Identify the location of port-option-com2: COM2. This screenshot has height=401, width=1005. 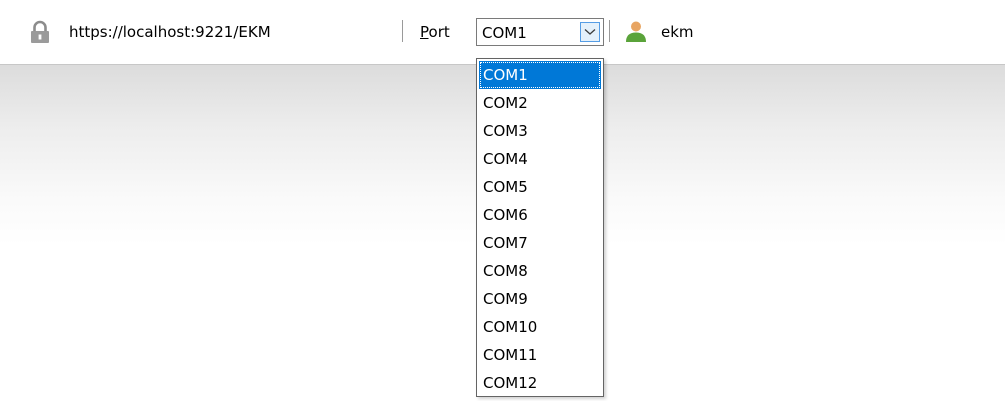
(540, 103).